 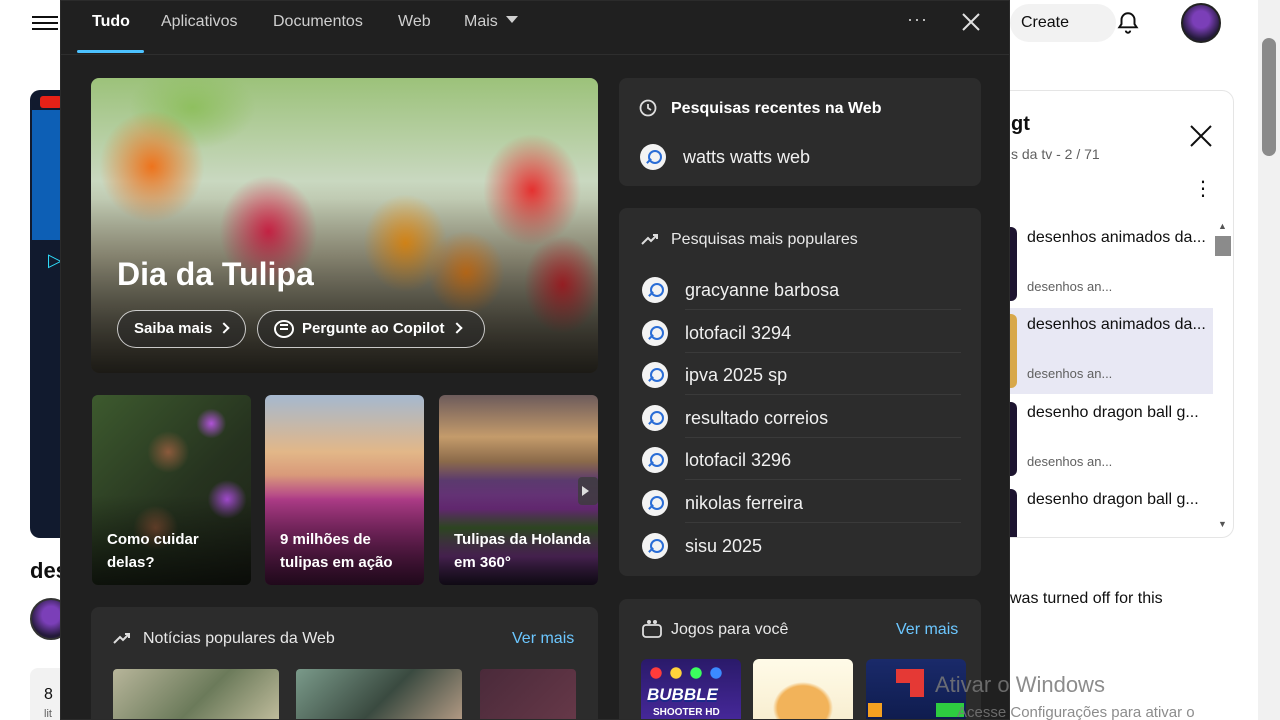 I want to click on search-item-label: lotofacil 3294, so click(x=738, y=333).